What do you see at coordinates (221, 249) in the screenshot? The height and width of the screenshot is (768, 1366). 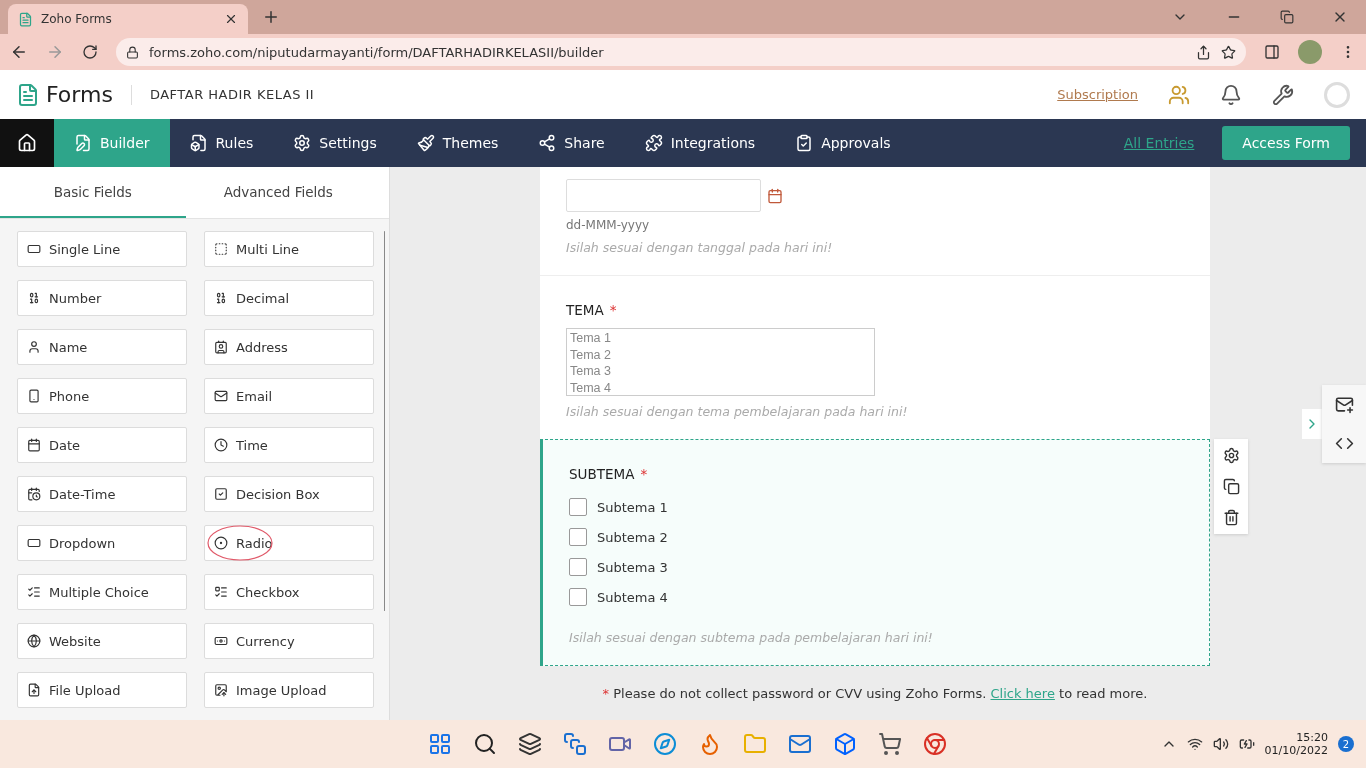 I see `text-area-icon` at bounding box center [221, 249].